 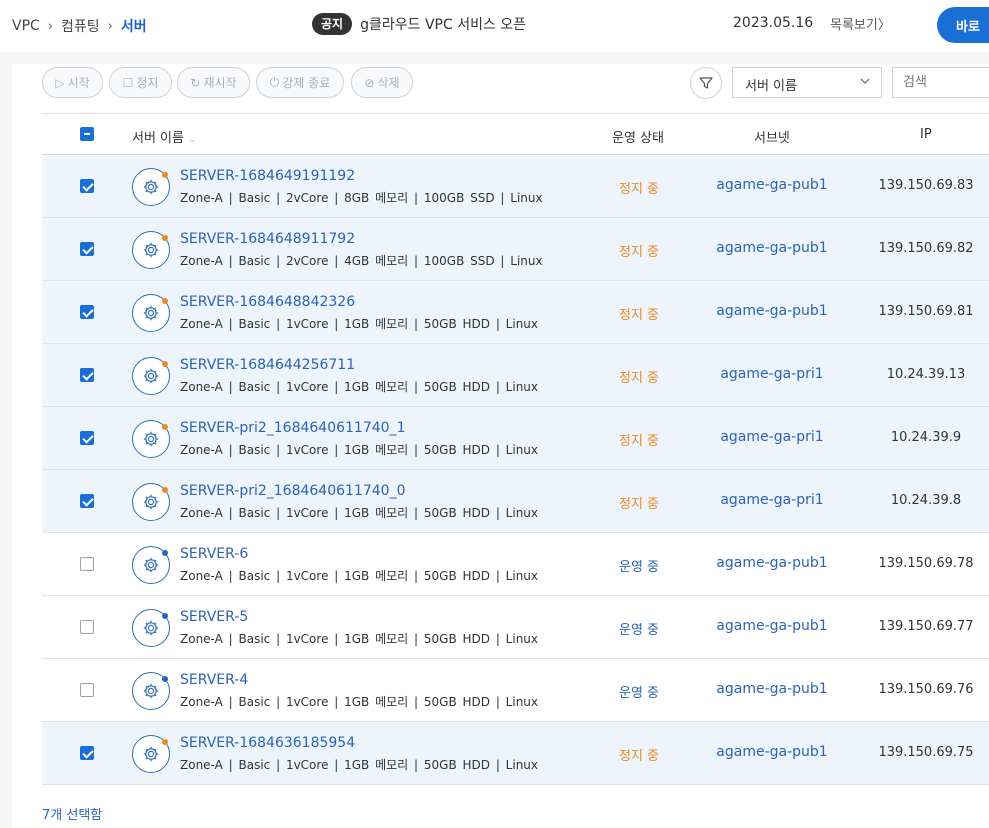 What do you see at coordinates (72, 82) in the screenshot?
I see `start-button: ▷ 시작` at bounding box center [72, 82].